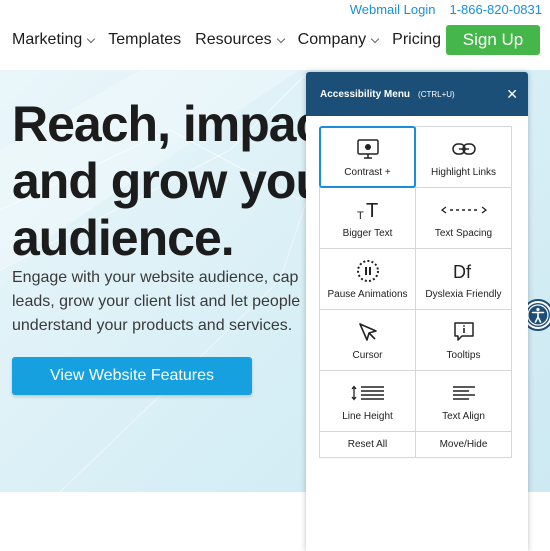 The width and height of the screenshot is (550, 551). Describe the element at coordinates (463, 157) in the screenshot. I see `tile-highlight-links: Highlight Links` at that location.